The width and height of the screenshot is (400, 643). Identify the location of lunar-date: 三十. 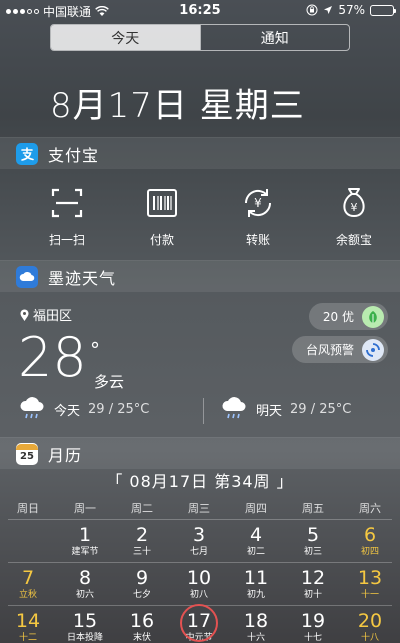
(141, 552).